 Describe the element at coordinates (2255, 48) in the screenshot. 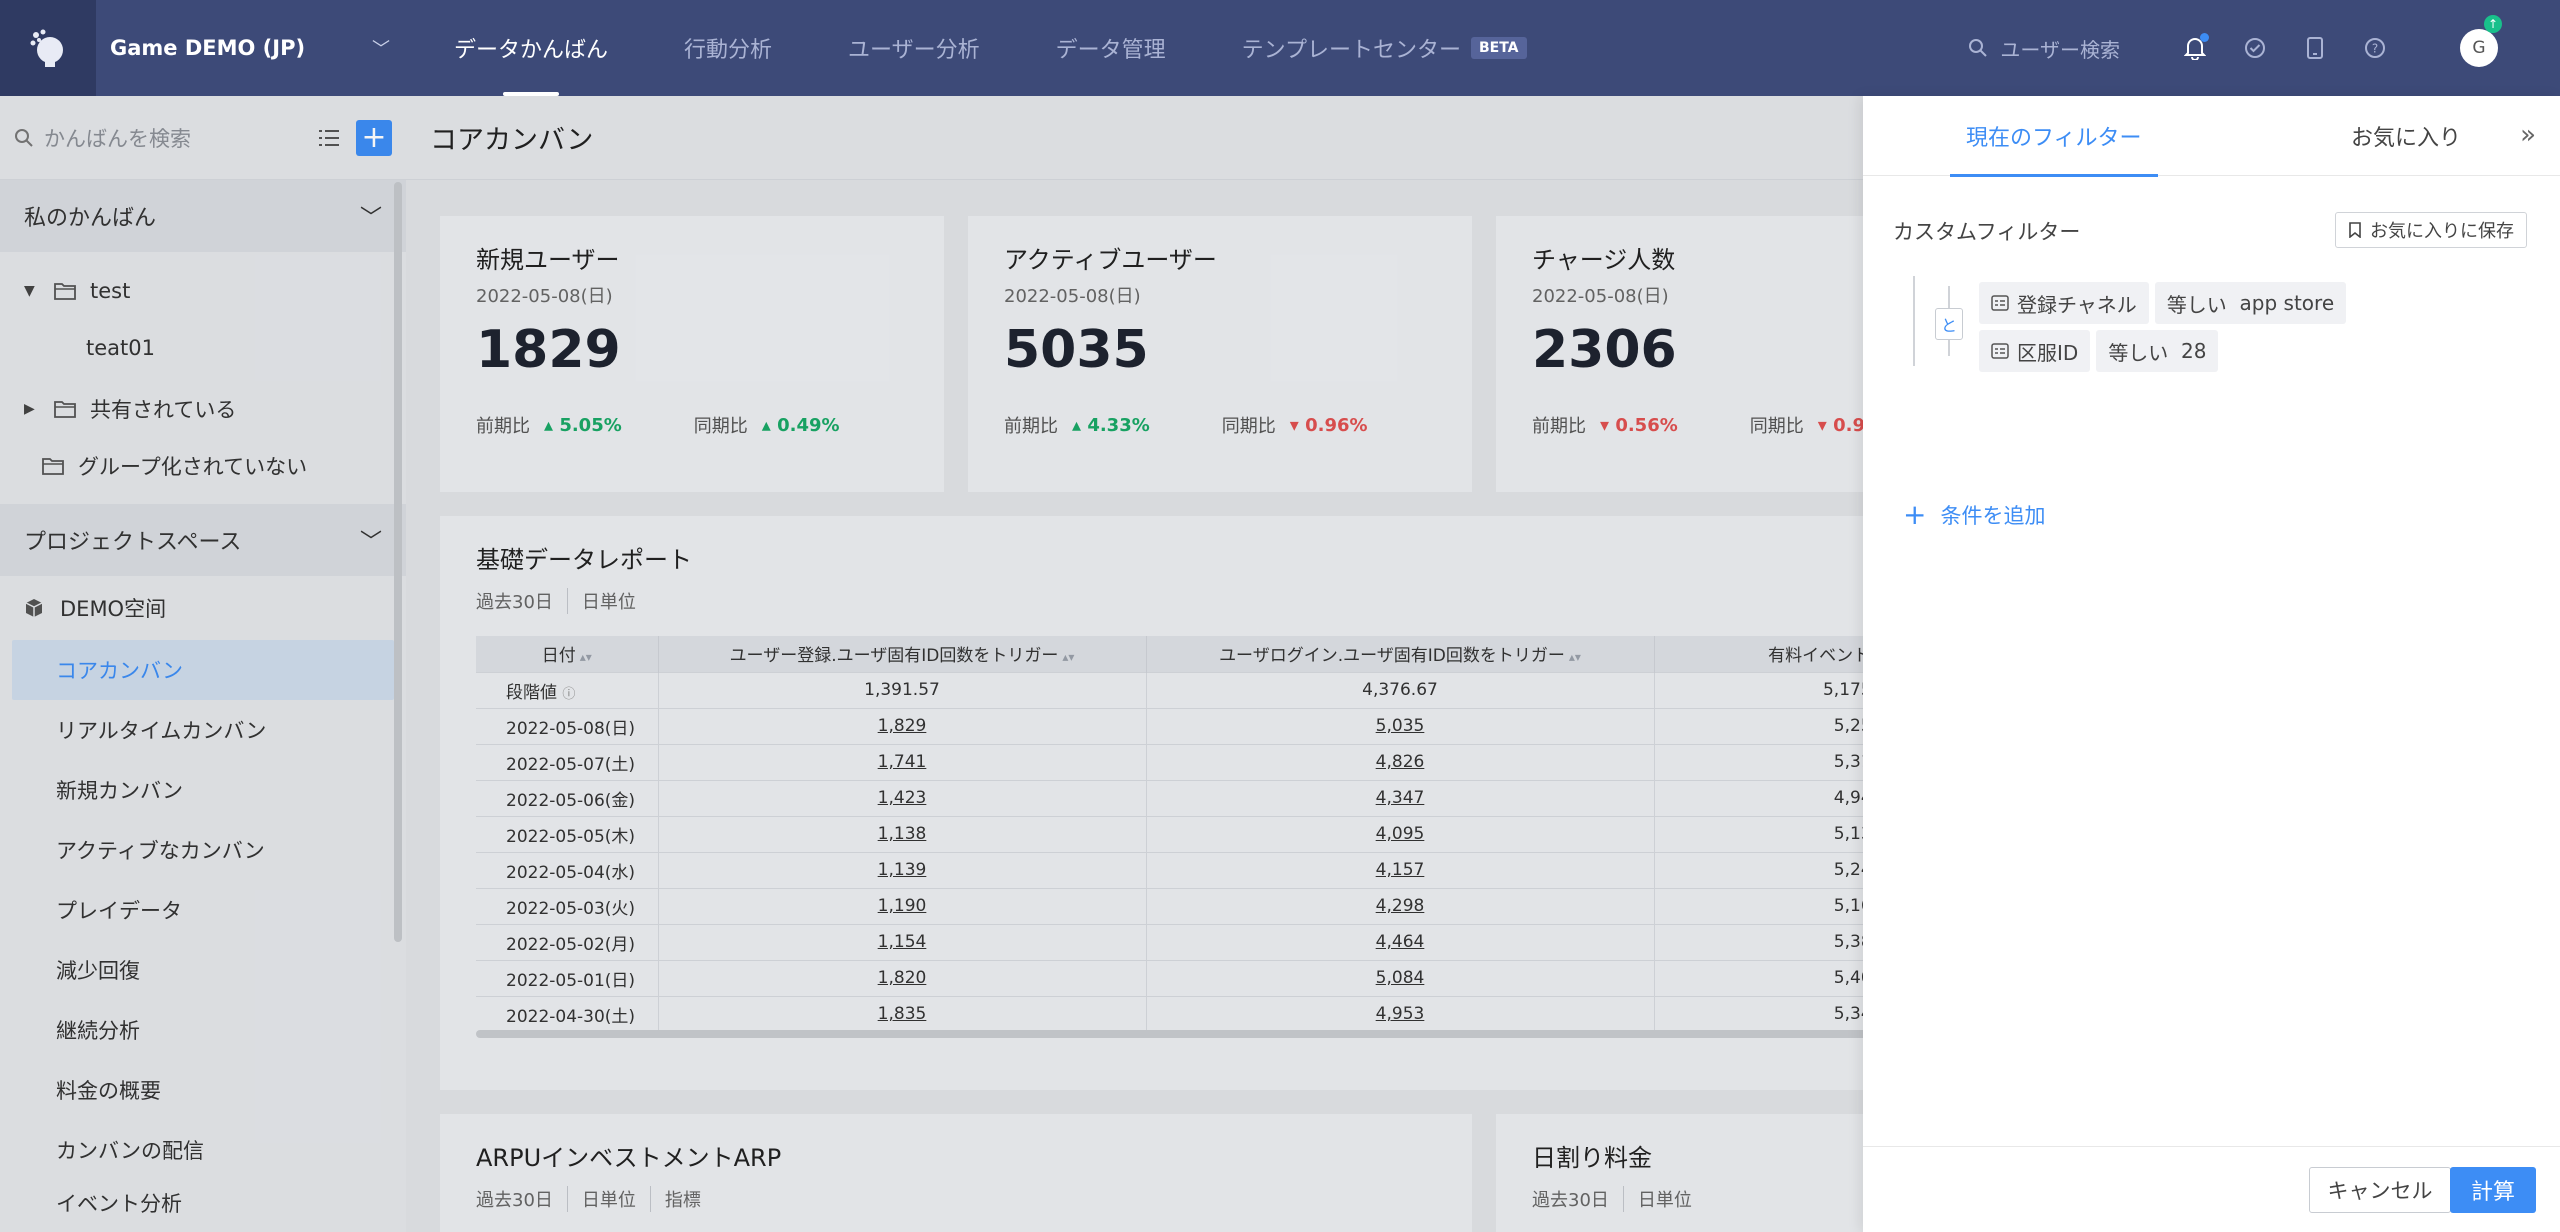

I see `tasks-button` at that location.